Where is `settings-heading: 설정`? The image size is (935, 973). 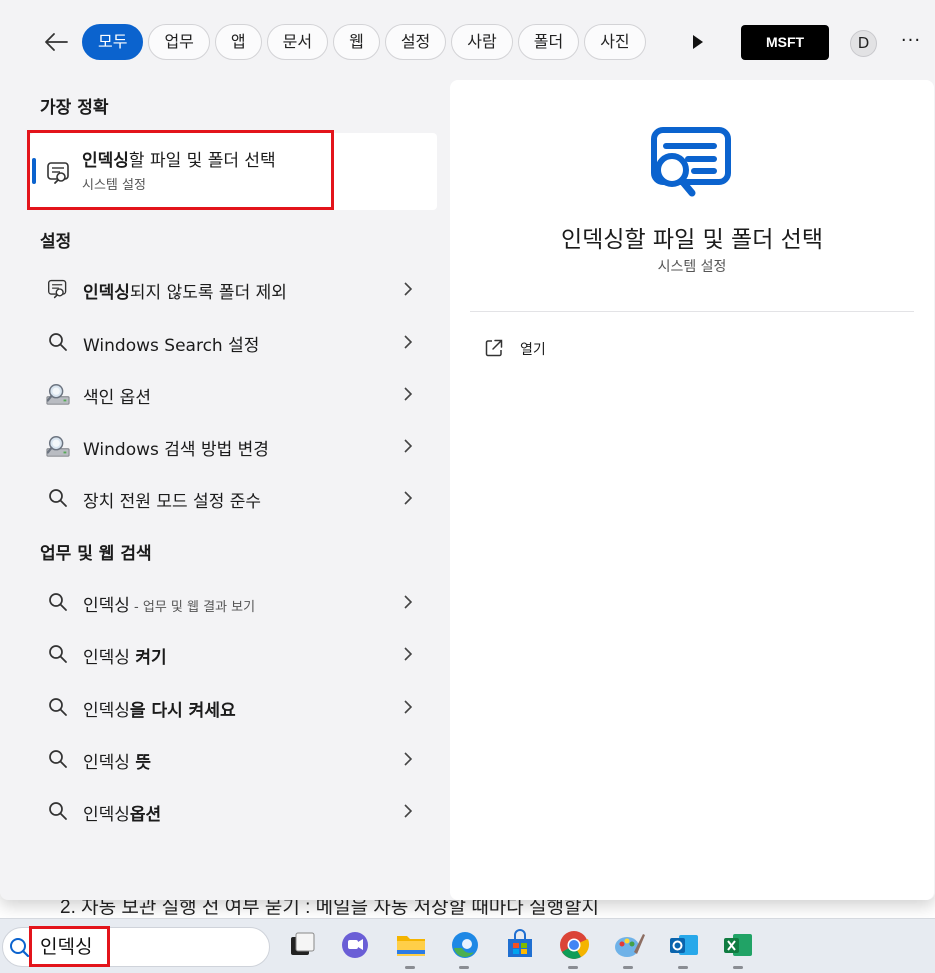
settings-heading: 설정 is located at coordinates (56, 242).